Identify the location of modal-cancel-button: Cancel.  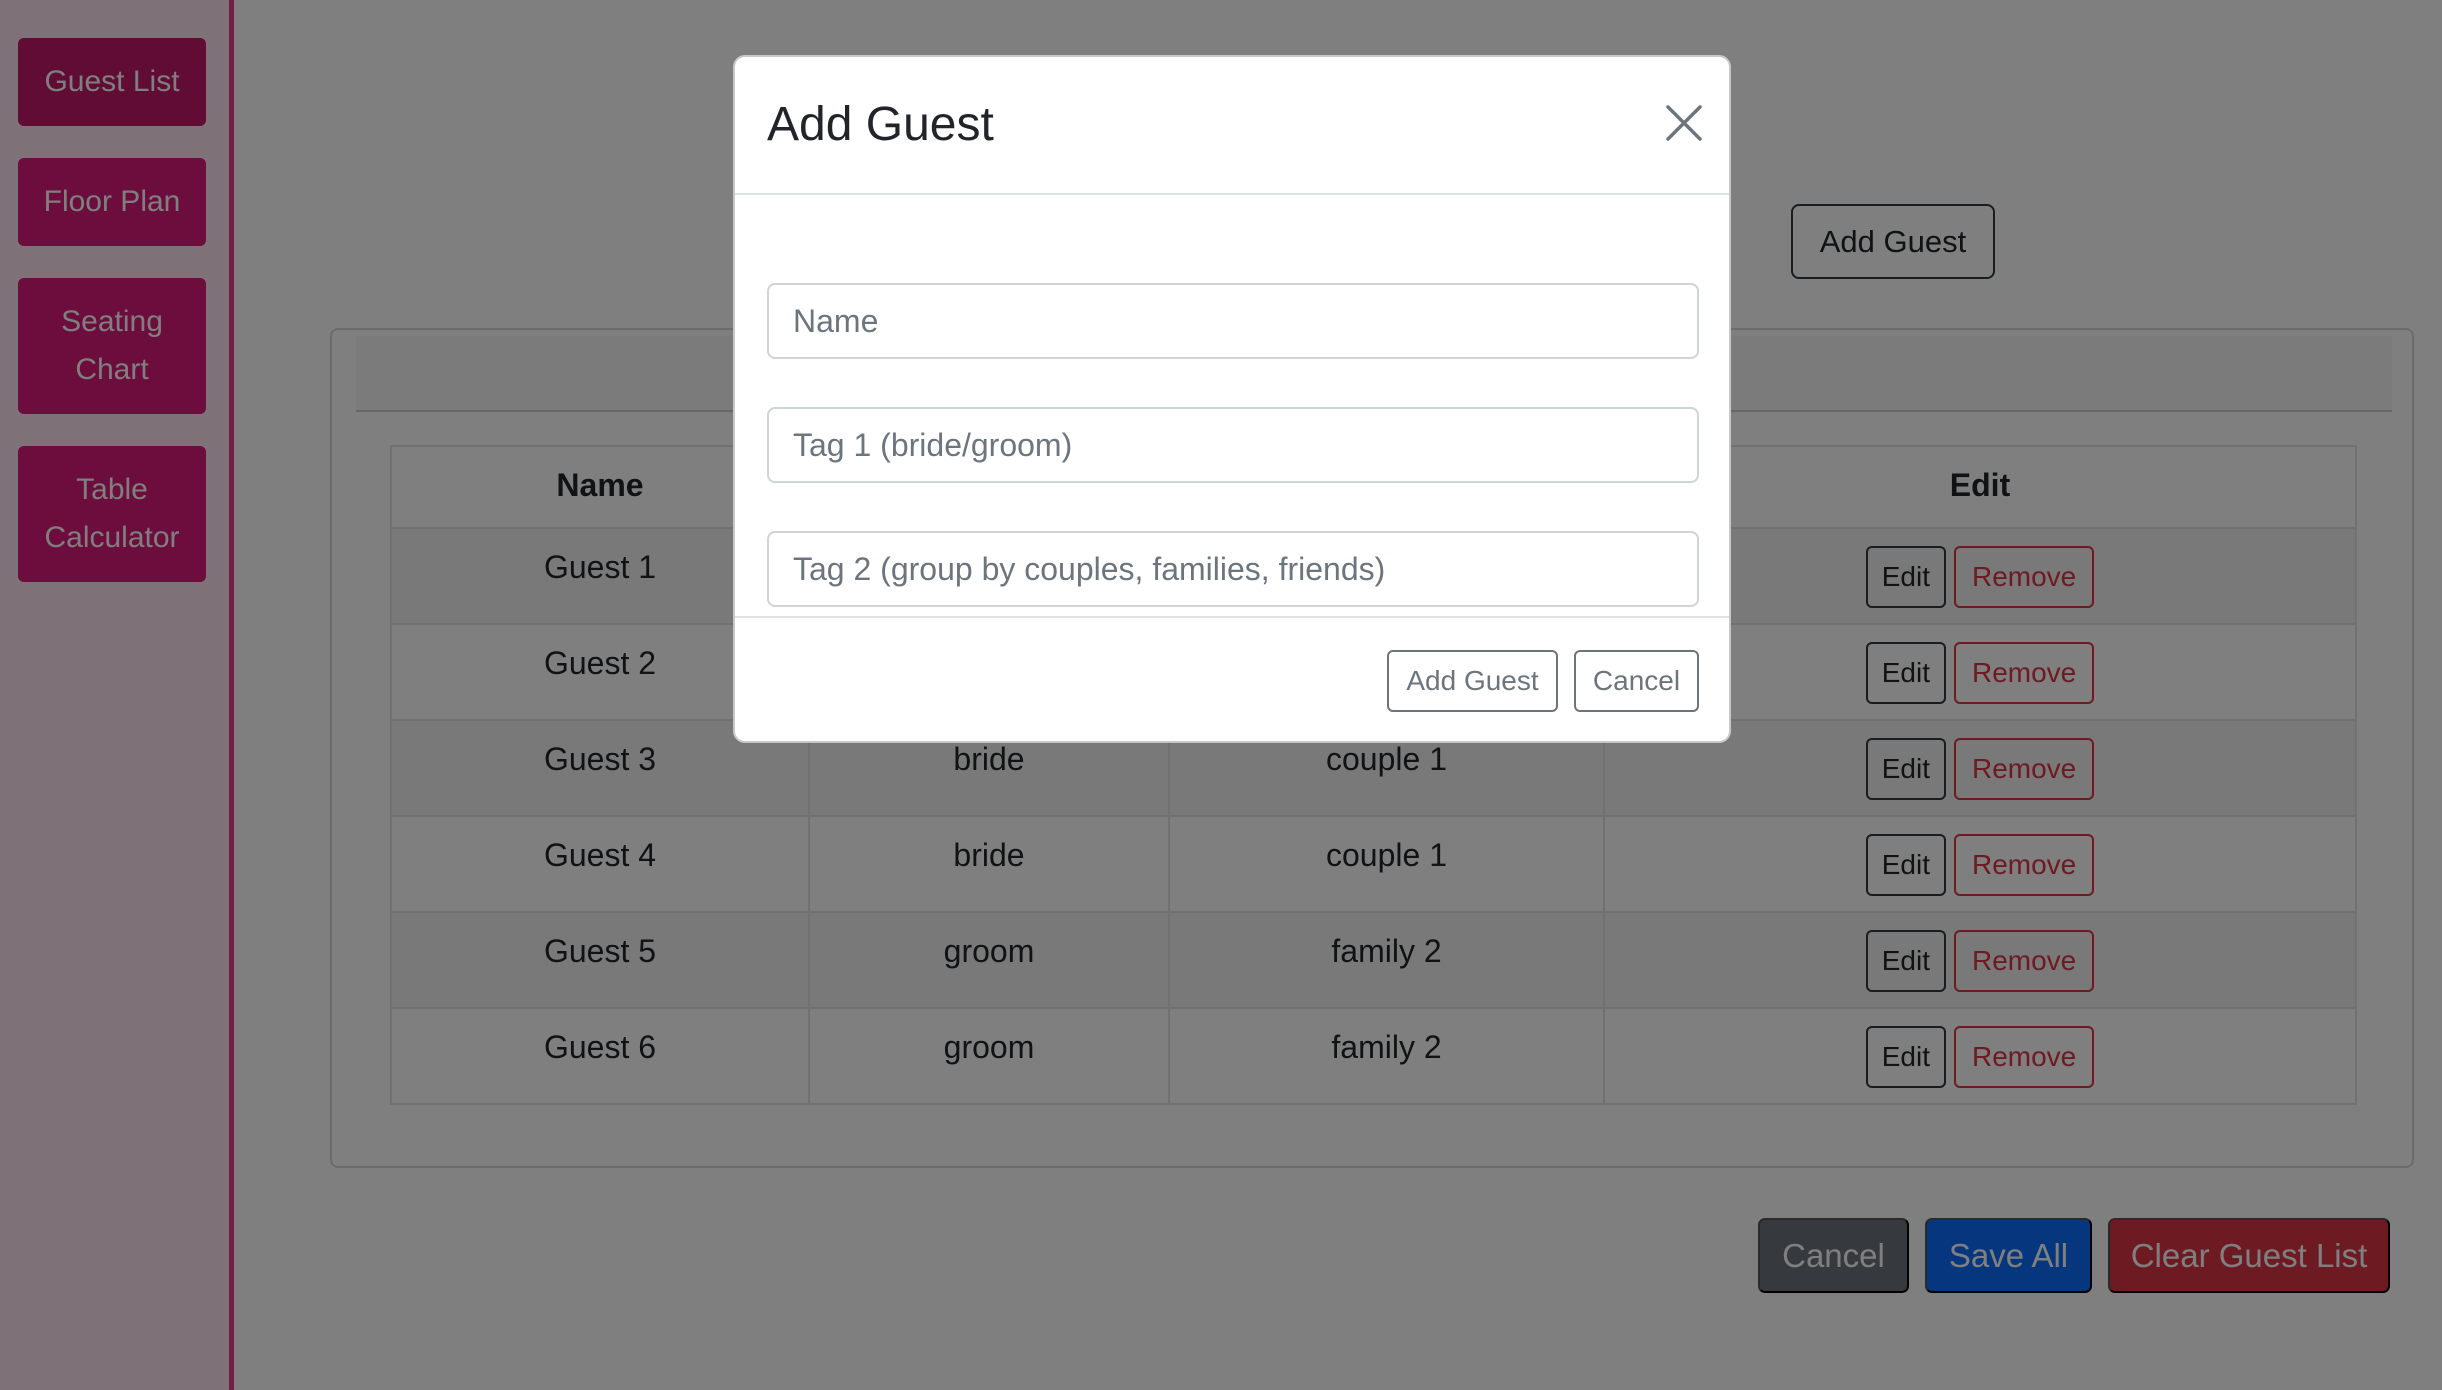
(1636, 681).